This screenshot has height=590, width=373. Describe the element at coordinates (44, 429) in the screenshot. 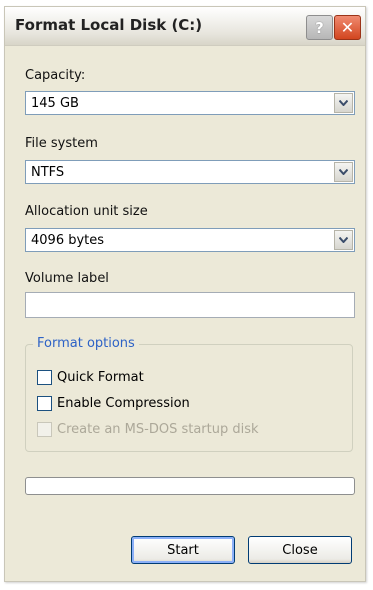

I see `msdos-startup-checkbox` at that location.